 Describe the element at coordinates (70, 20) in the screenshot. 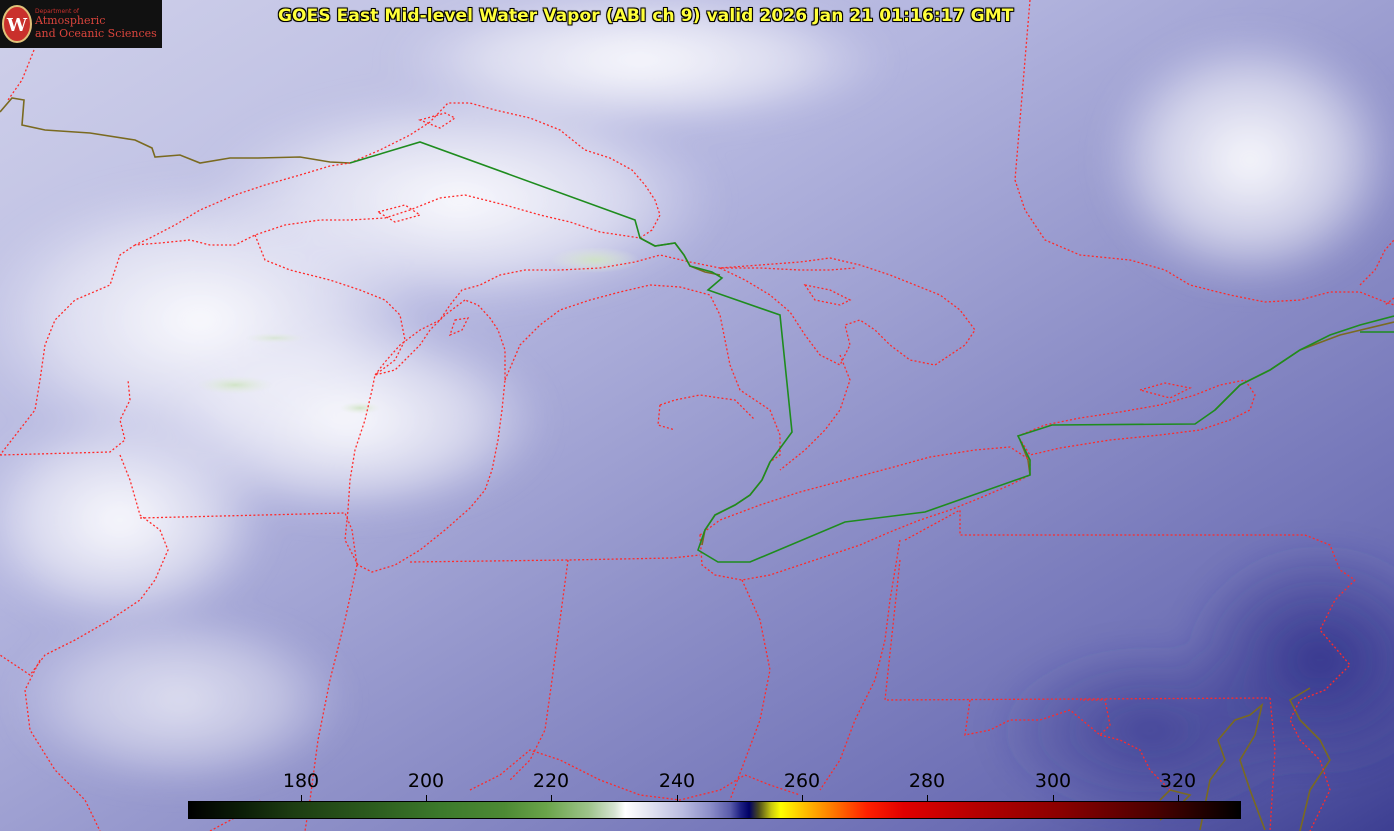

I see `logo-name-line1: Atmospheric` at that location.